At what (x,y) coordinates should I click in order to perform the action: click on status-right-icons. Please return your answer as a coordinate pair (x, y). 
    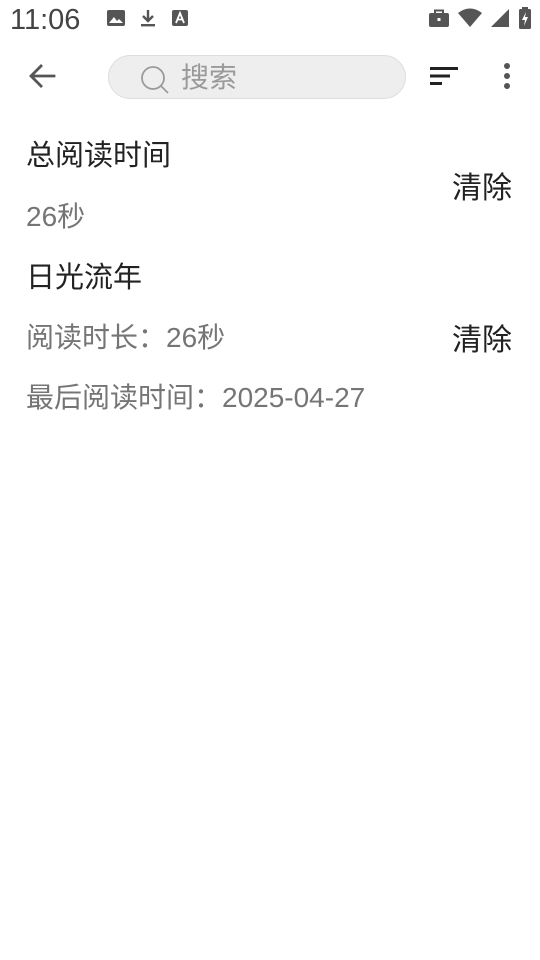
    Looking at the image, I should click on (480, 18).